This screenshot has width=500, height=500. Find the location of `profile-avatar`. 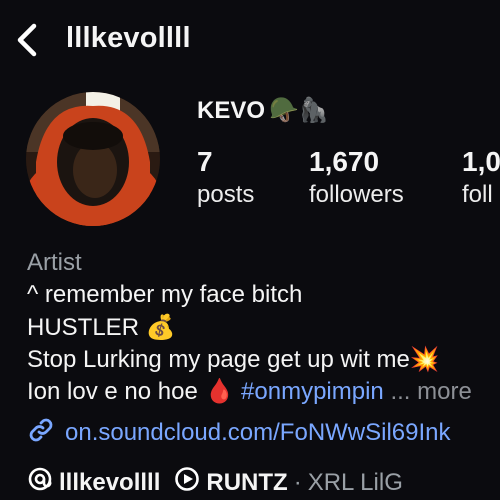

profile-avatar is located at coordinates (93, 159).